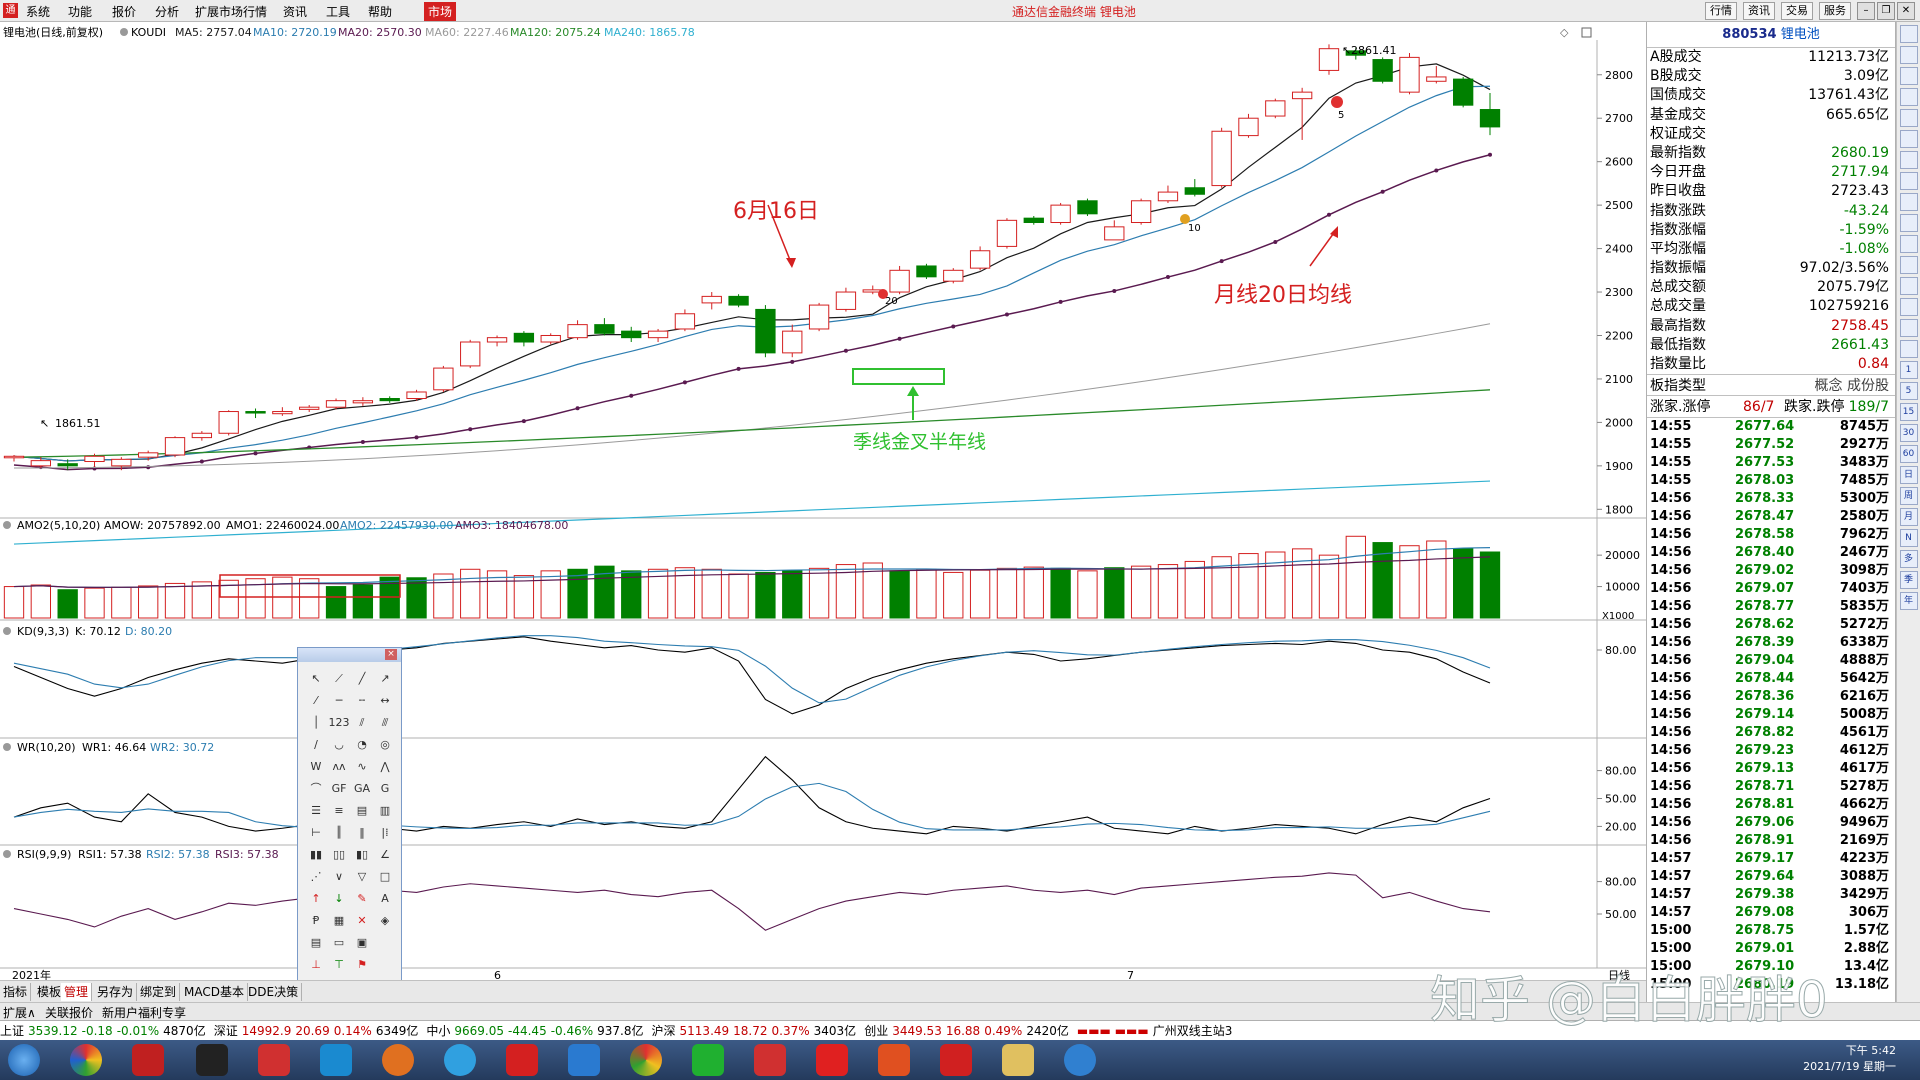 The image size is (1920, 1080). What do you see at coordinates (116, 992) in the screenshot?
I see `tab-save-as: 另存为` at bounding box center [116, 992].